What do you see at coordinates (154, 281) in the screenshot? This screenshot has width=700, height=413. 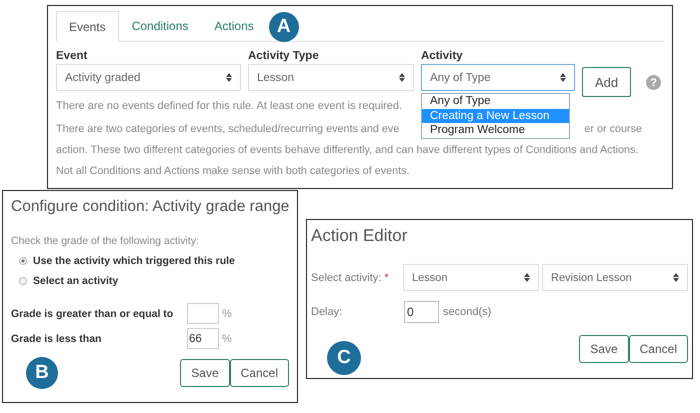 I see `radio-option: Select an activity` at bounding box center [154, 281].